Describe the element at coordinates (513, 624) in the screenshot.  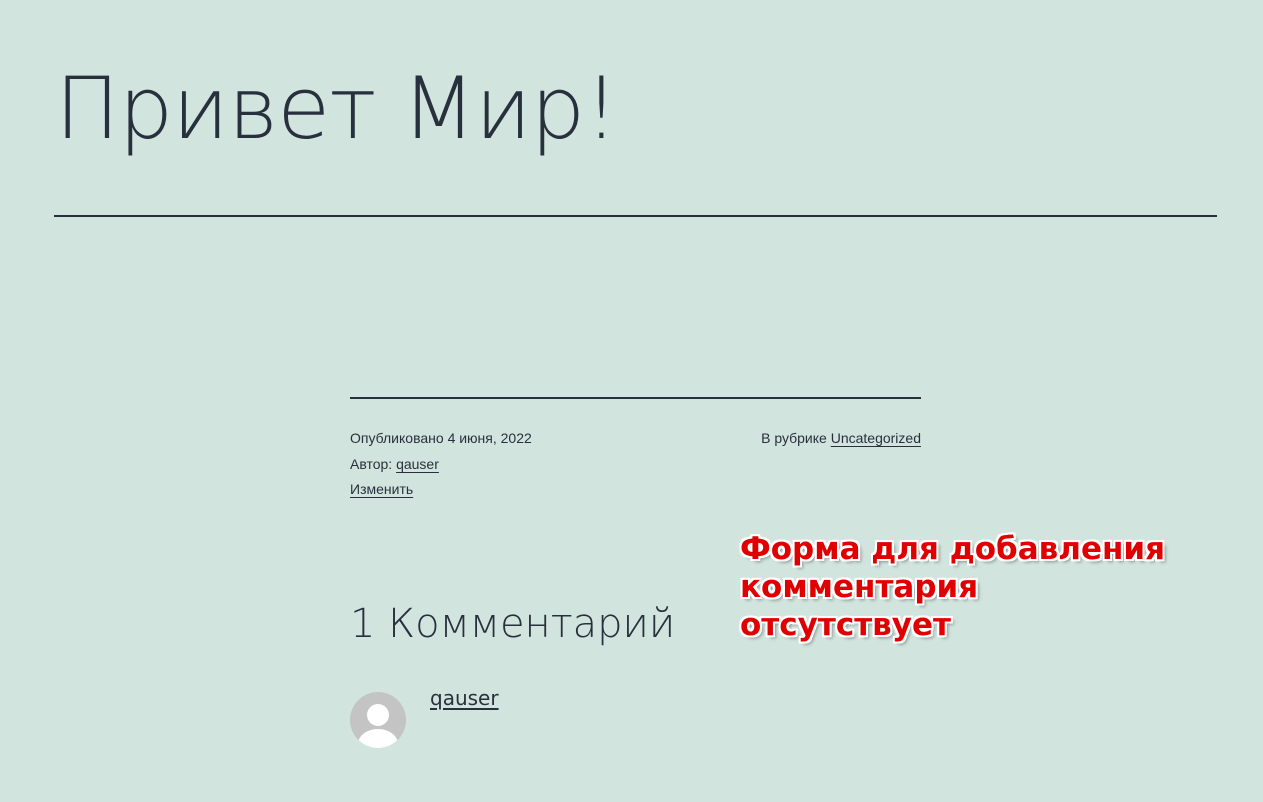
I see `comments-title: 1 Комментарий` at that location.